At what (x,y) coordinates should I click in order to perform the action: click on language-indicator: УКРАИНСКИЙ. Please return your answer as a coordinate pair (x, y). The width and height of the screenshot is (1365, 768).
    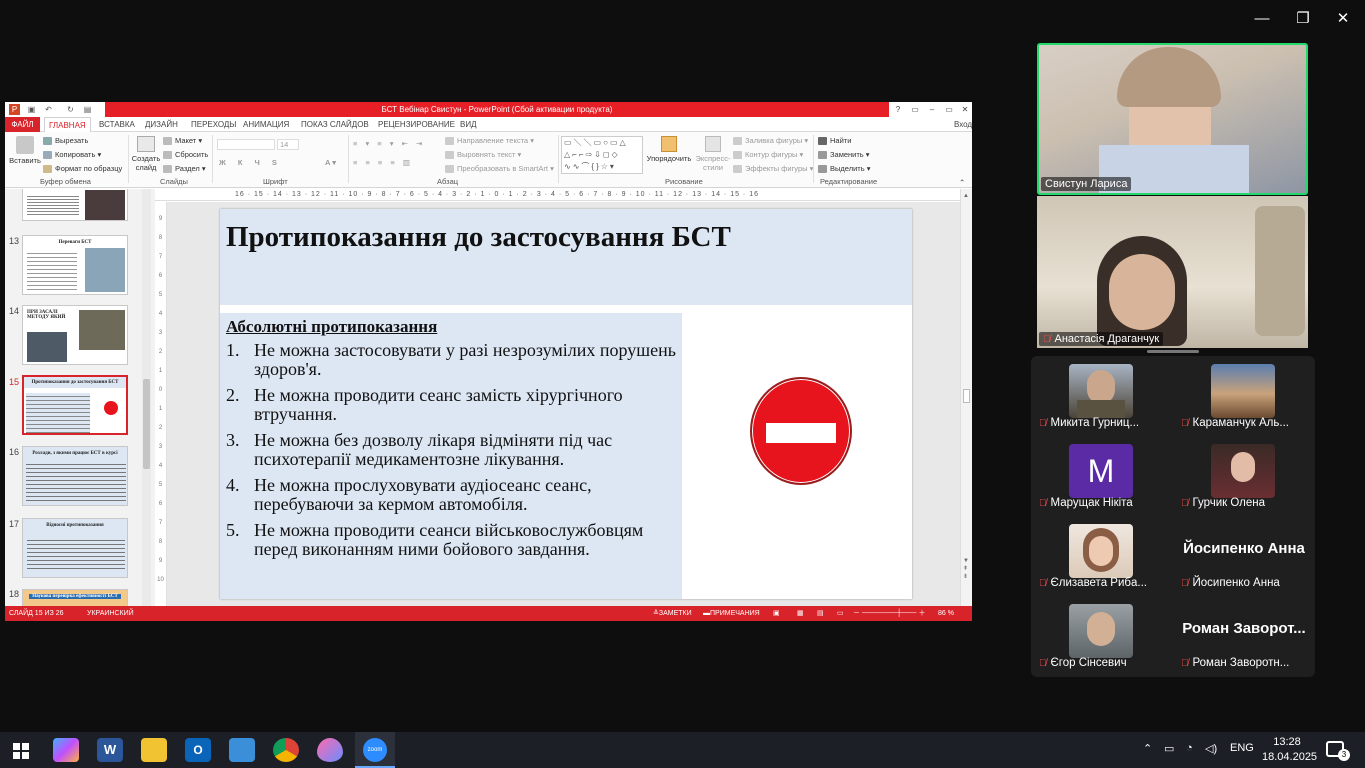
    Looking at the image, I should click on (110, 613).